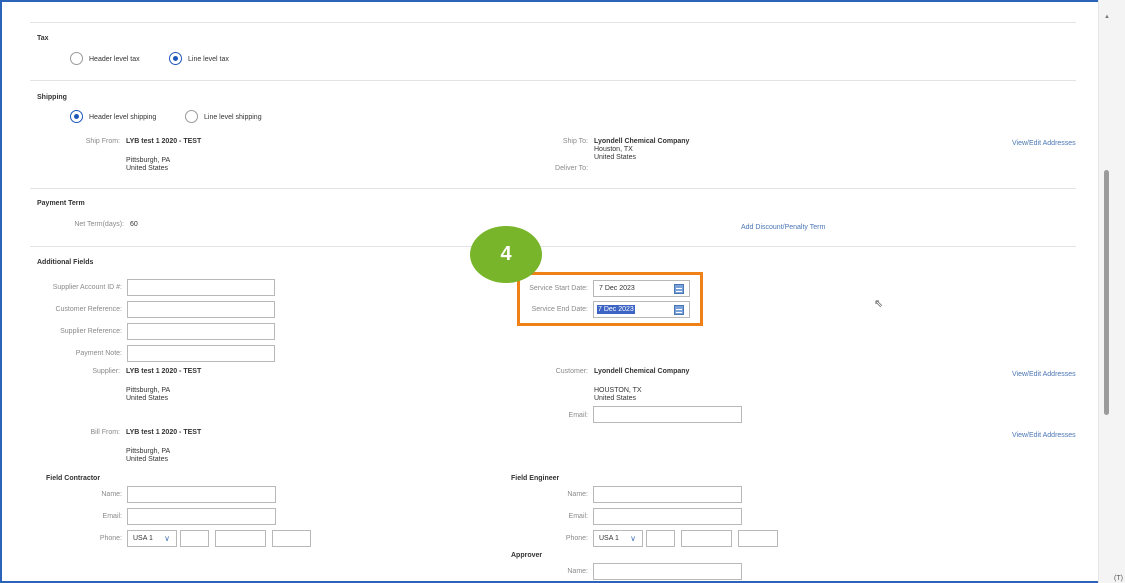  Describe the element at coordinates (147, 459) in the screenshot. I see `bill-from-country: United States` at that location.